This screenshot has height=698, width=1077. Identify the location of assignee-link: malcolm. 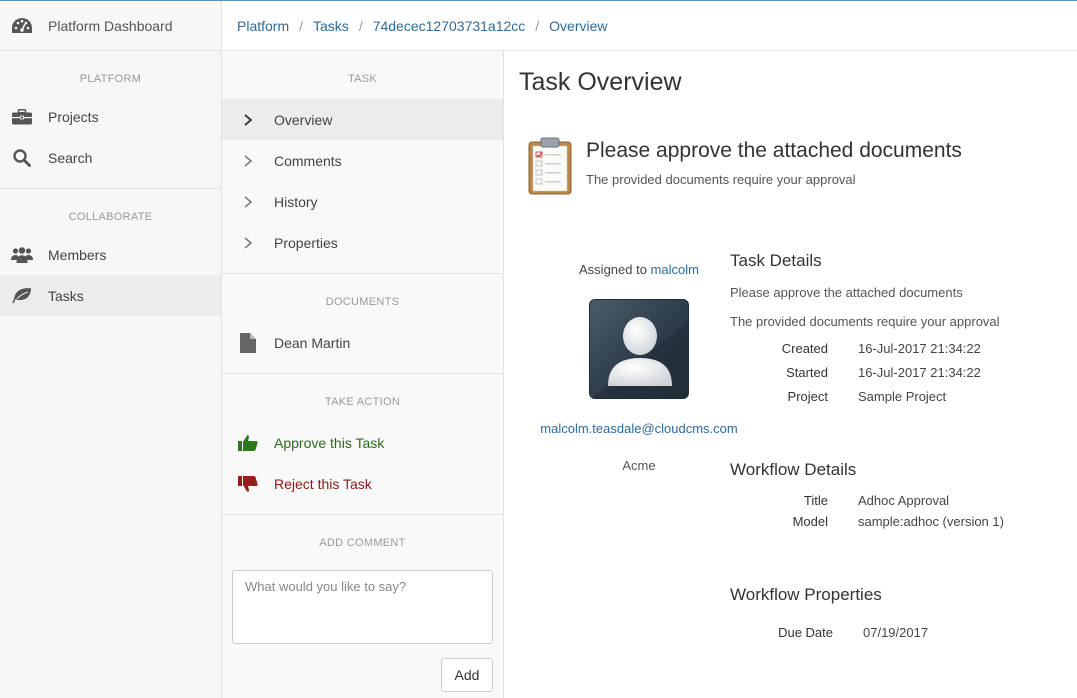
(675, 269).